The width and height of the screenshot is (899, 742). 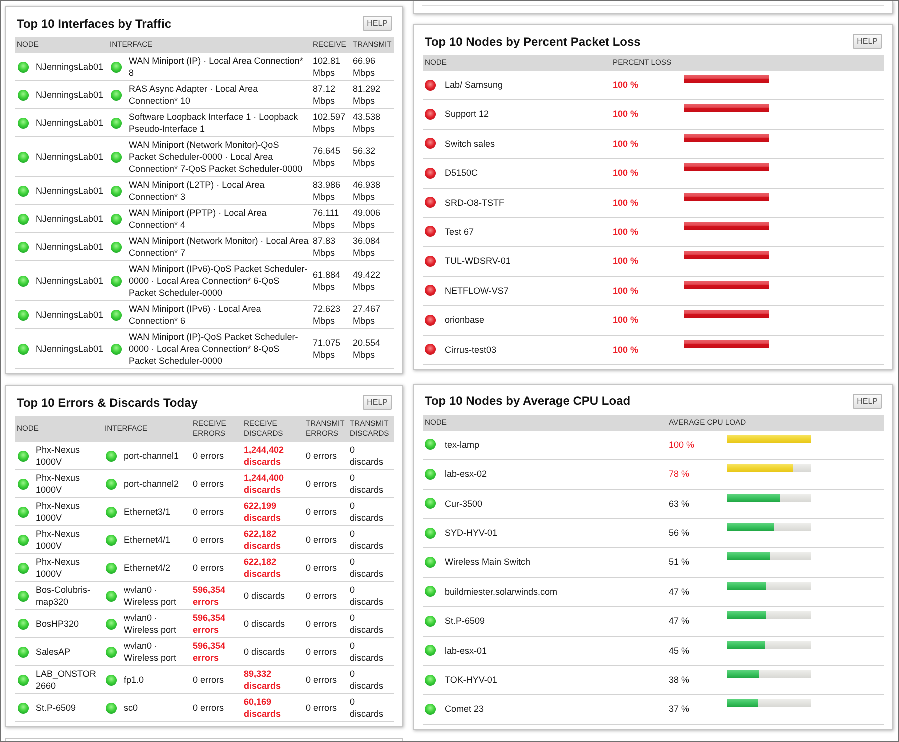 I want to click on node-name: lab-esx-02, so click(x=466, y=474).